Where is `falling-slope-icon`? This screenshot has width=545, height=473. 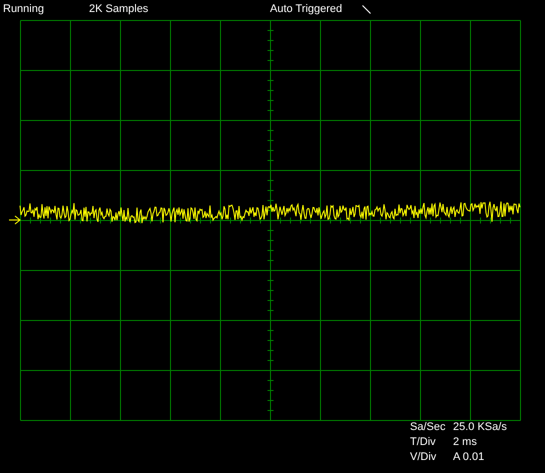 falling-slope-icon is located at coordinates (366, 9).